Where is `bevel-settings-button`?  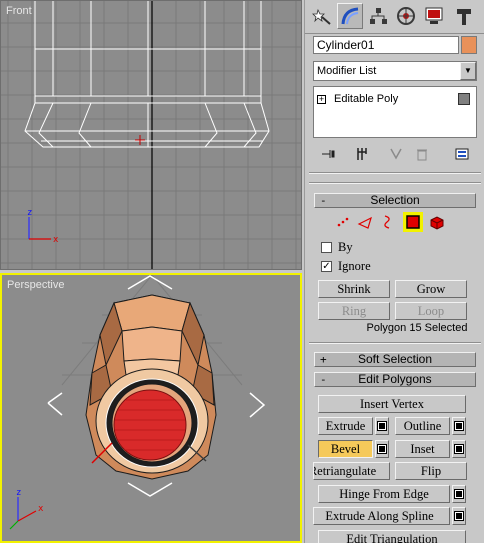
bevel-settings-button is located at coordinates (382, 449).